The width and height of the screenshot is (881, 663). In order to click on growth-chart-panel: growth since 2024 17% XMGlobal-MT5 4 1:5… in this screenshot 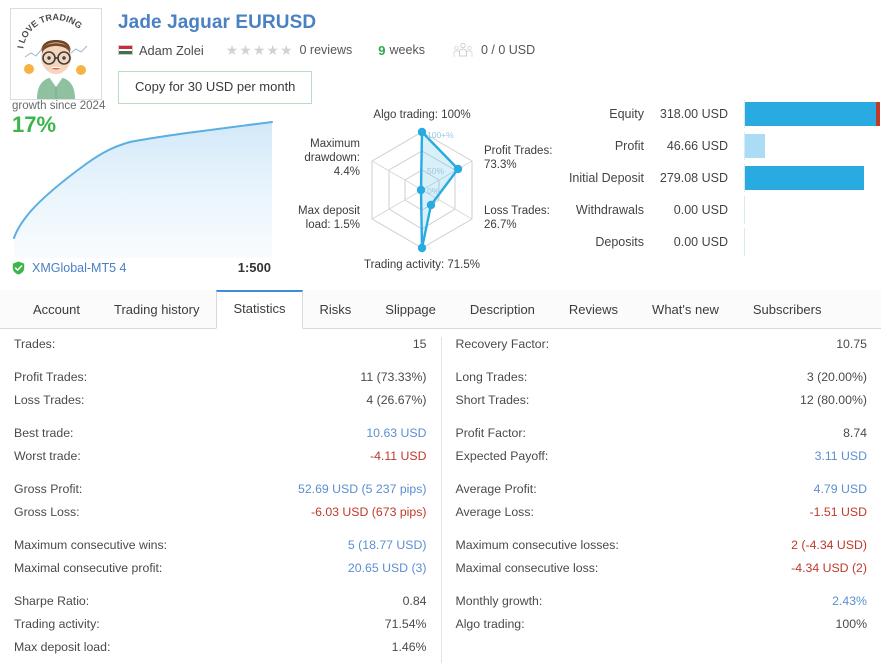, I will do `click(142, 192)`.